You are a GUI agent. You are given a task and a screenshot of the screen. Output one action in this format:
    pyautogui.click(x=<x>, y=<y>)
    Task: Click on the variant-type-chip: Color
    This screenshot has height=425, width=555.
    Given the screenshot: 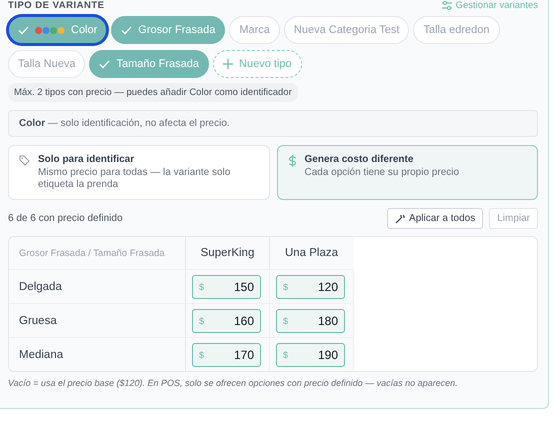 What is the action you would take?
    pyautogui.click(x=58, y=30)
    